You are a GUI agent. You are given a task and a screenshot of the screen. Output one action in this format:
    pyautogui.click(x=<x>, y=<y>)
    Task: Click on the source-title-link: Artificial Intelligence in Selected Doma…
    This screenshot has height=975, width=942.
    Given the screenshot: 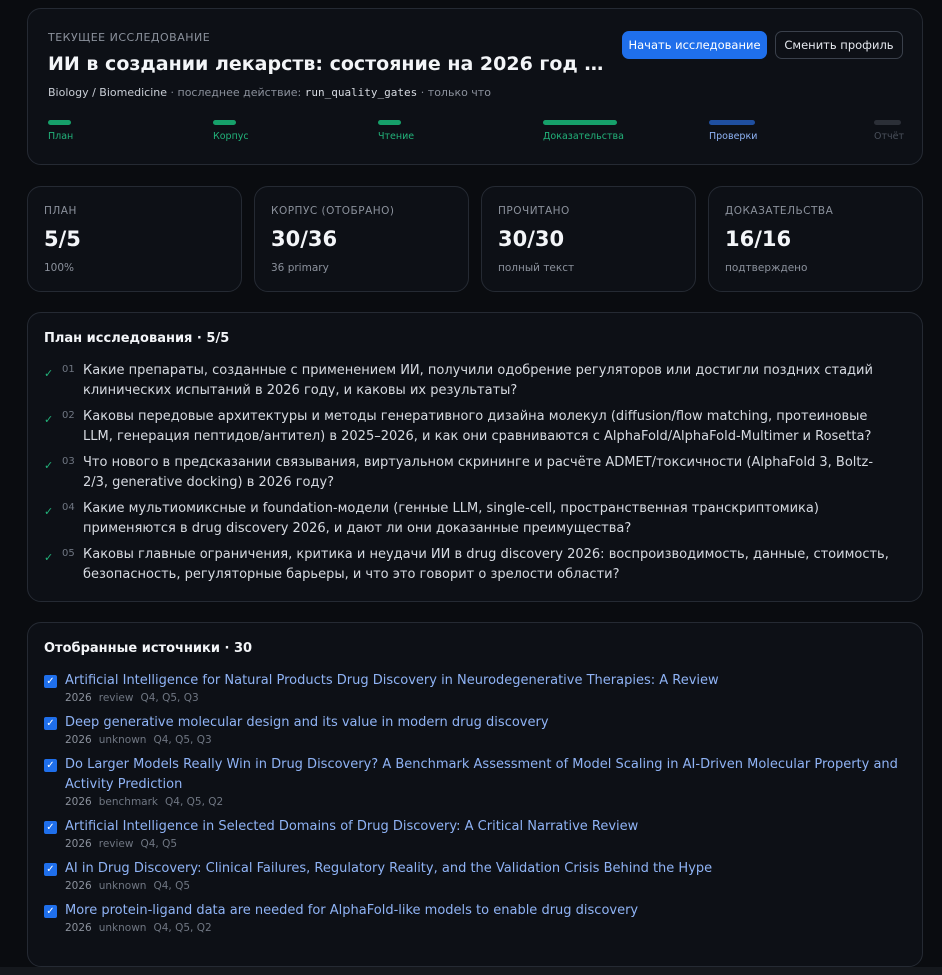 What is the action you would take?
    pyautogui.click(x=484, y=827)
    